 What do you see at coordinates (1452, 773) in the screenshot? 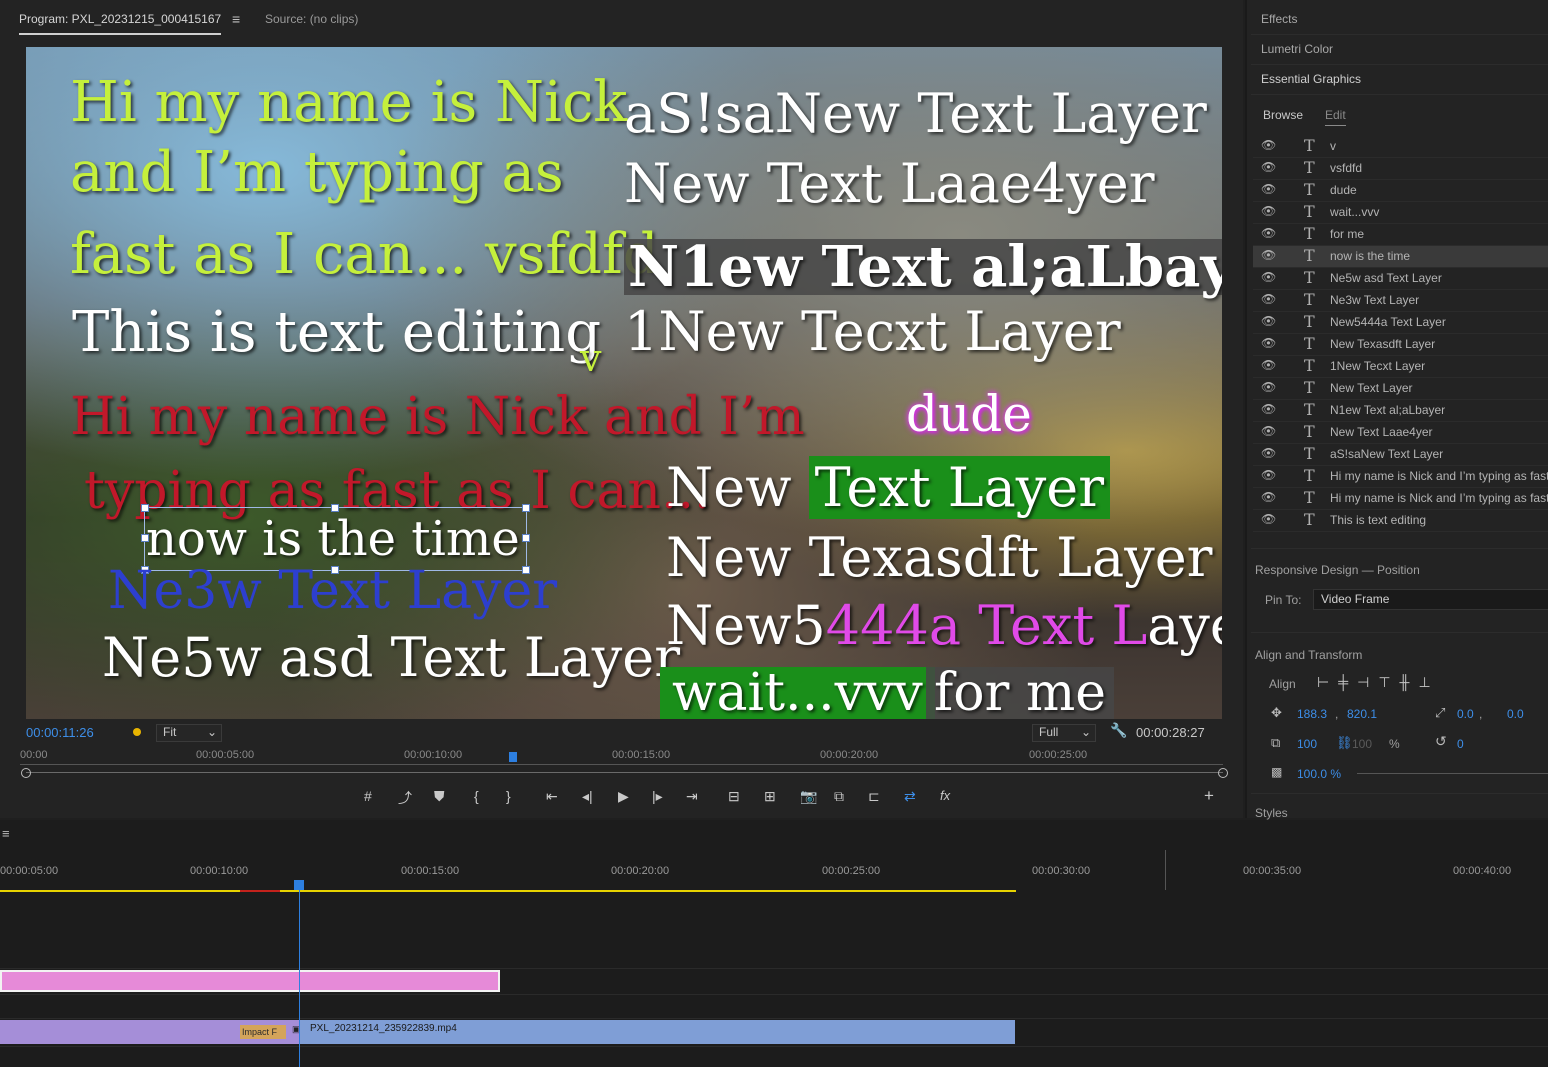
I see `opacity-slider` at bounding box center [1452, 773].